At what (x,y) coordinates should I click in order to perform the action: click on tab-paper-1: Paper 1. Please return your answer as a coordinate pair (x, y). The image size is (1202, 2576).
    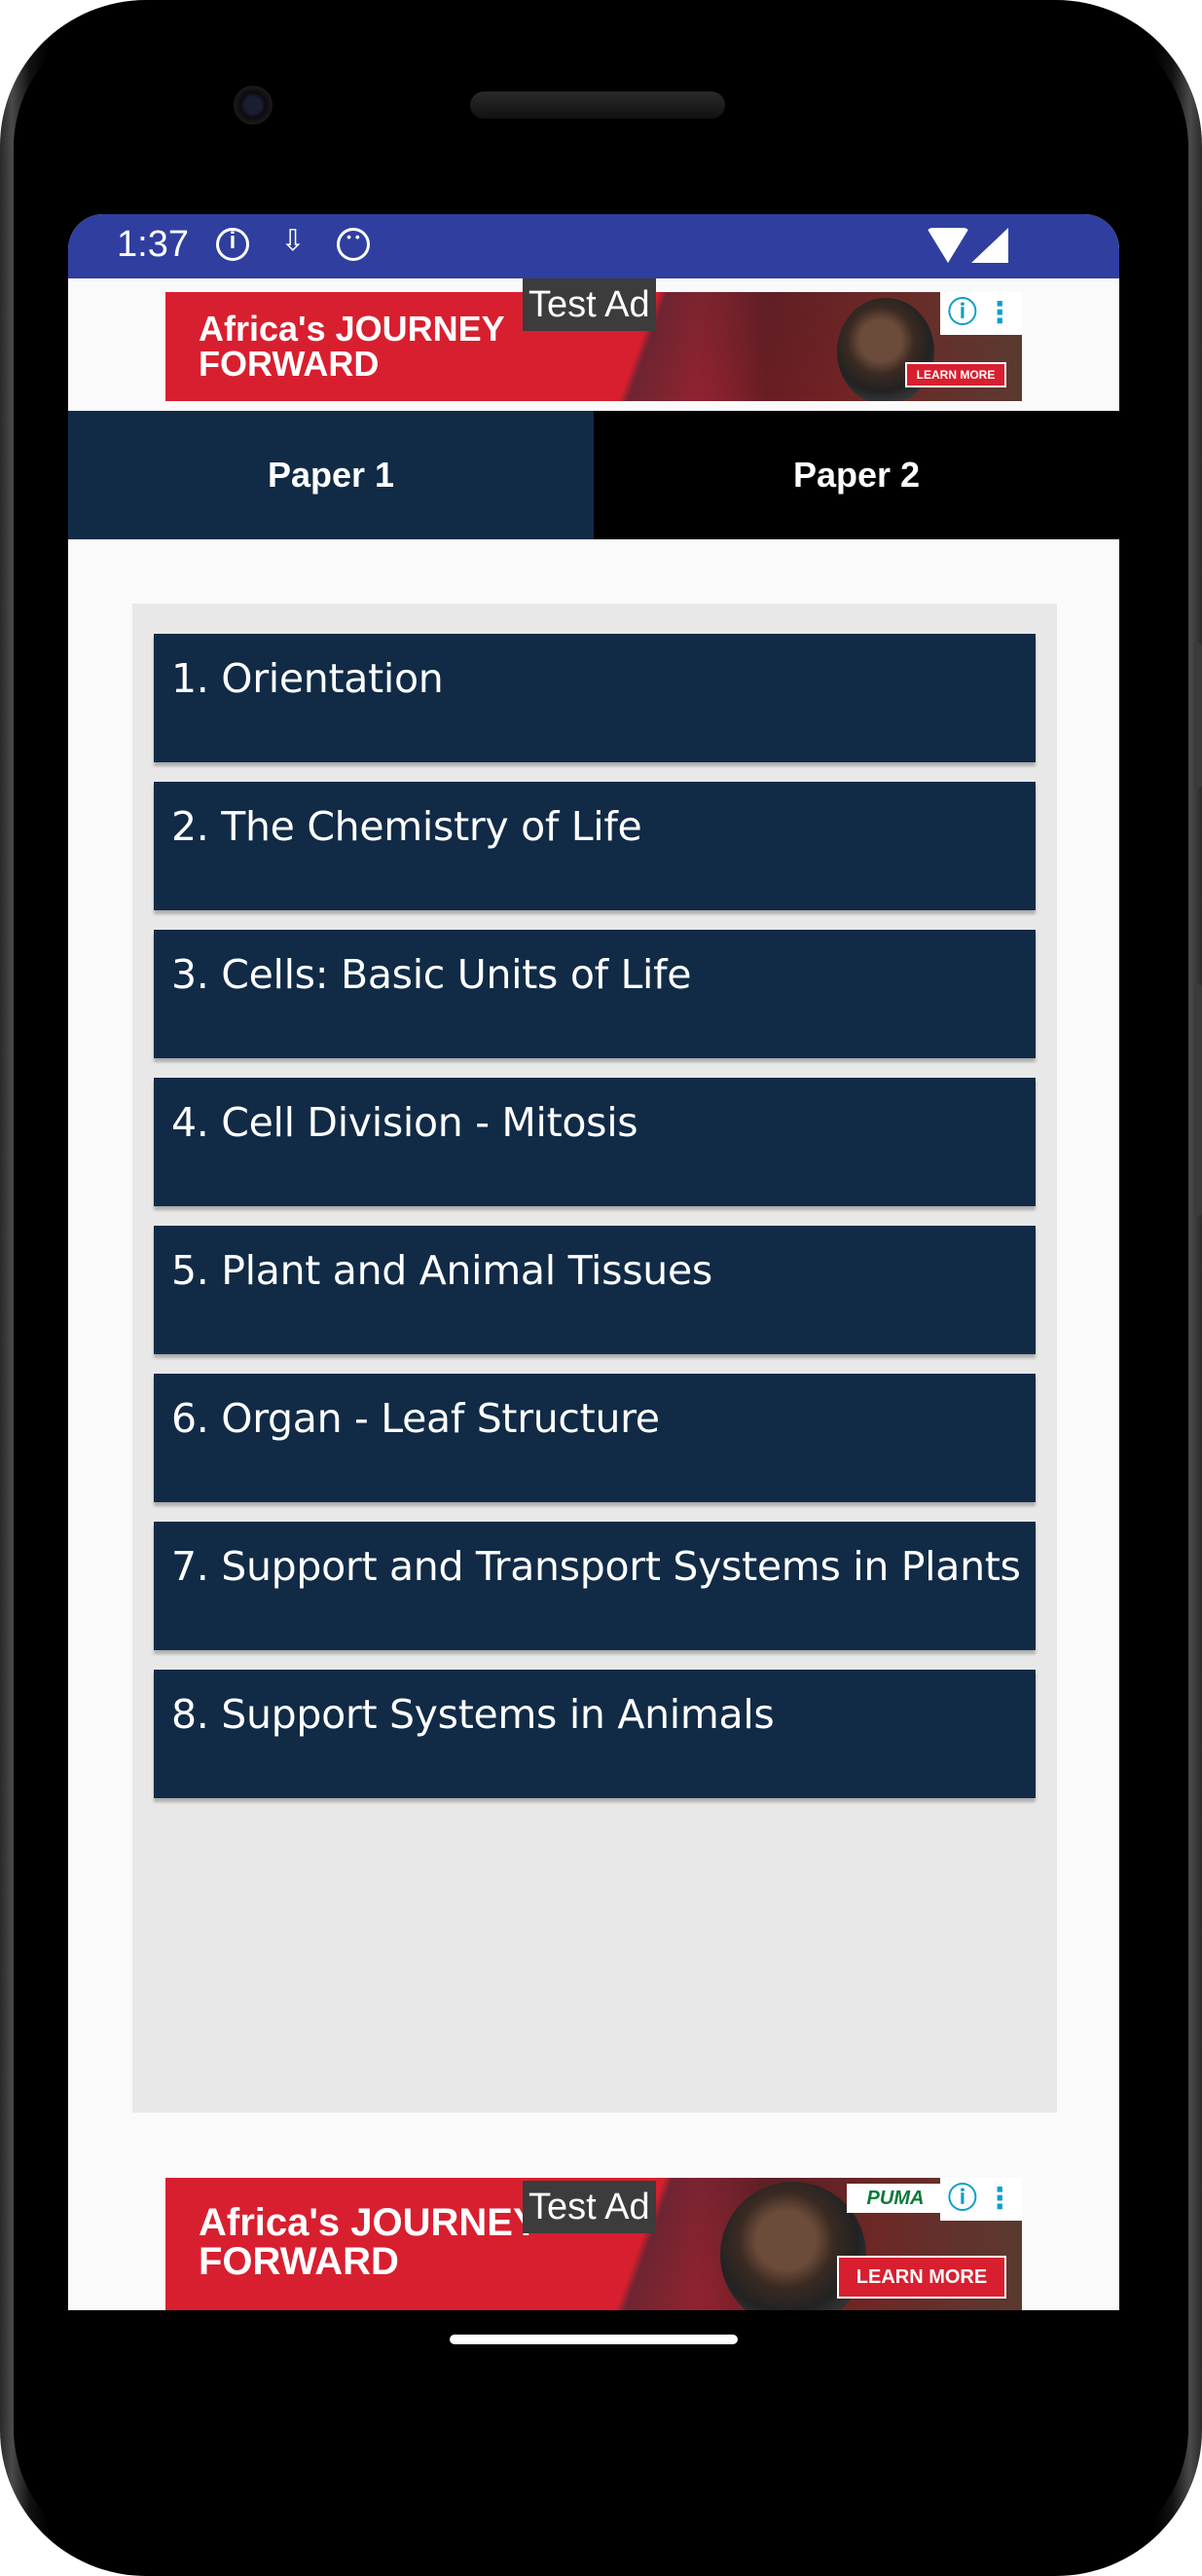
    Looking at the image, I should click on (331, 475).